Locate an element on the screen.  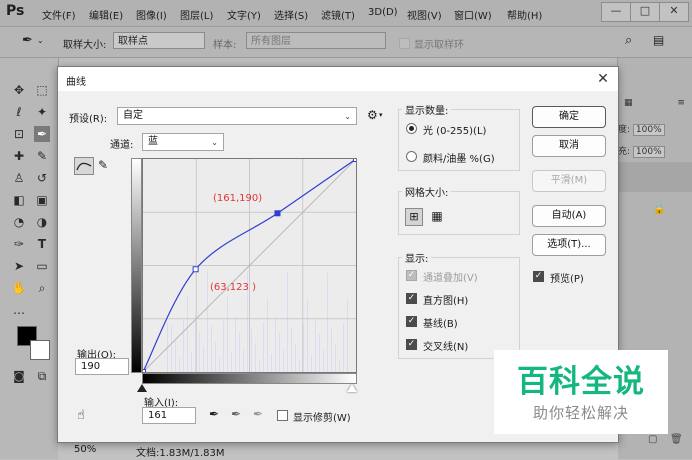
blur-tool-icon: ◔ is located at coordinates (19, 222).